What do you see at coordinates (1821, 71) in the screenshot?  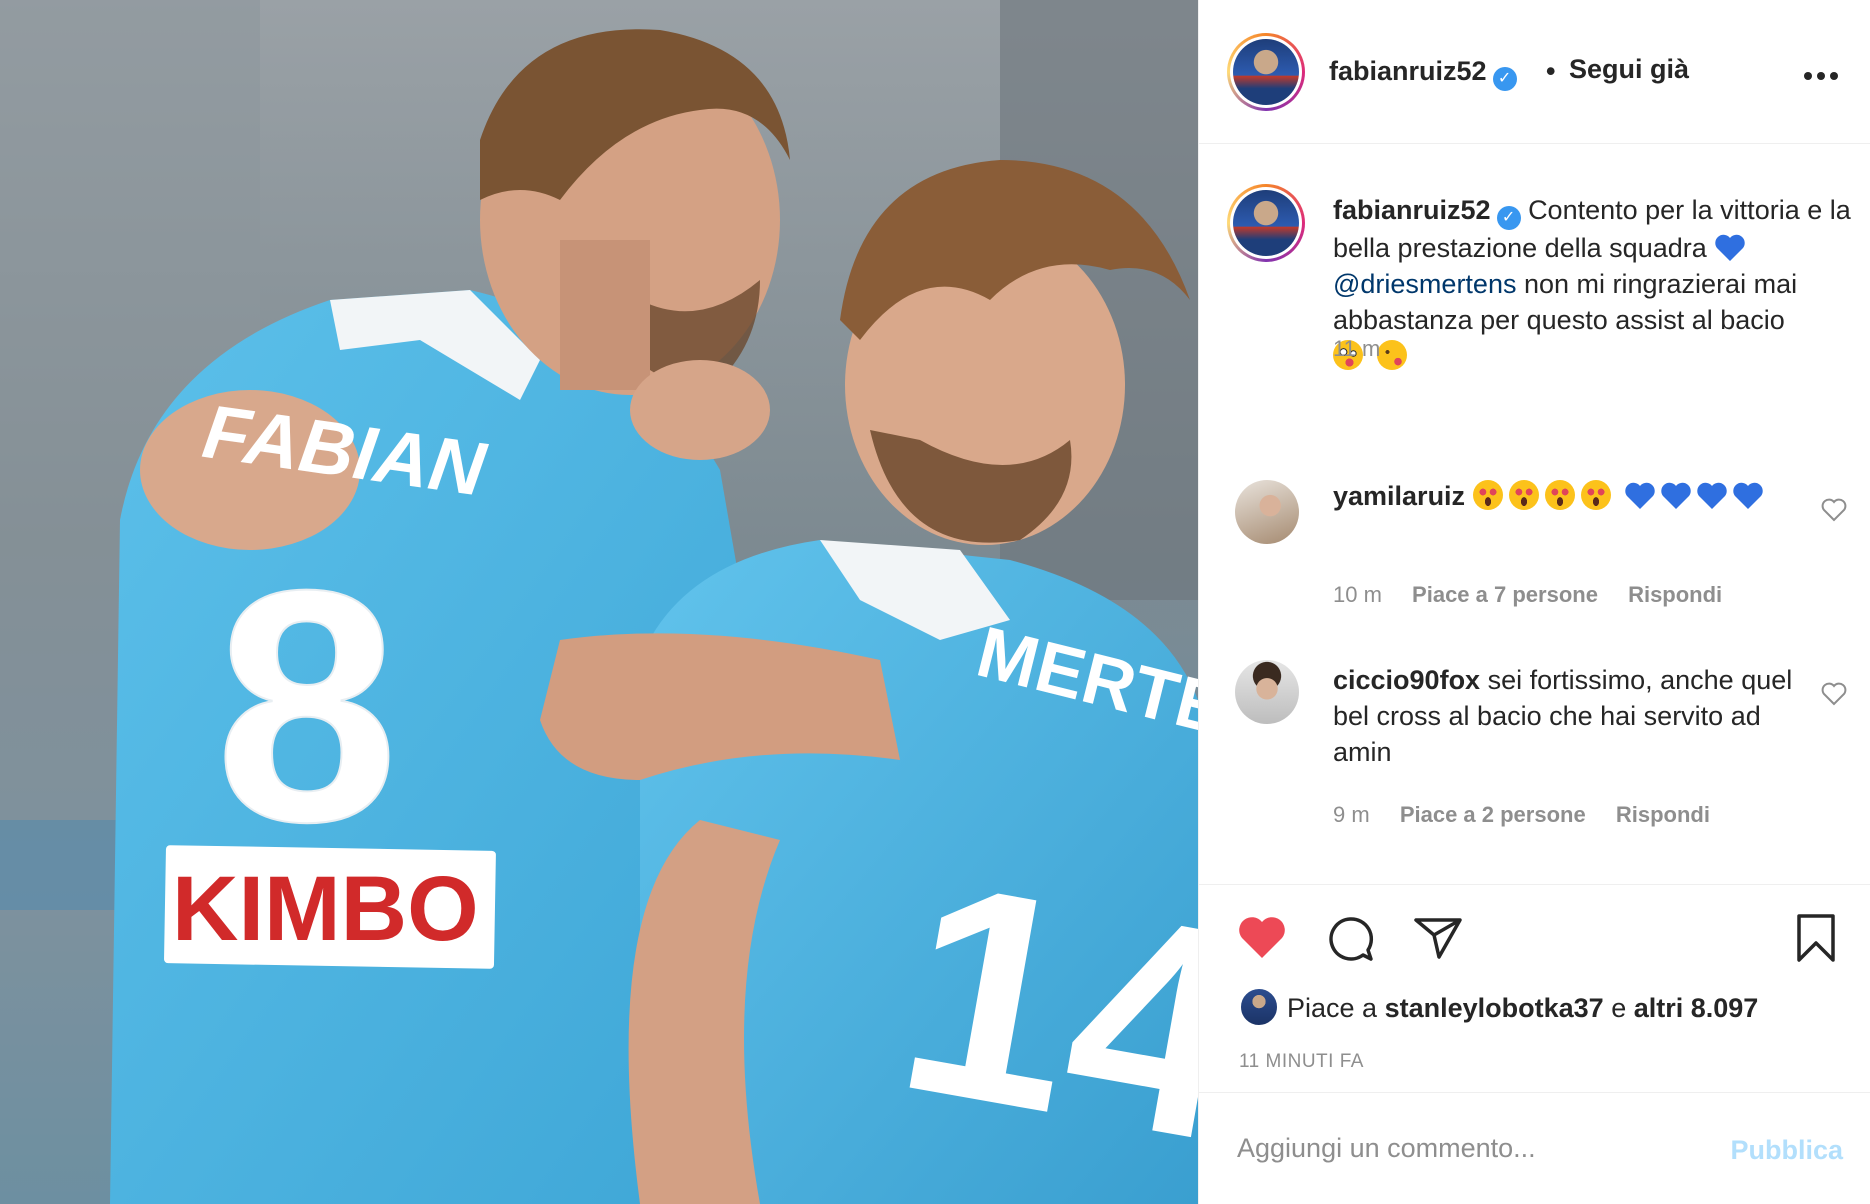 I see `more-options-icon` at bounding box center [1821, 71].